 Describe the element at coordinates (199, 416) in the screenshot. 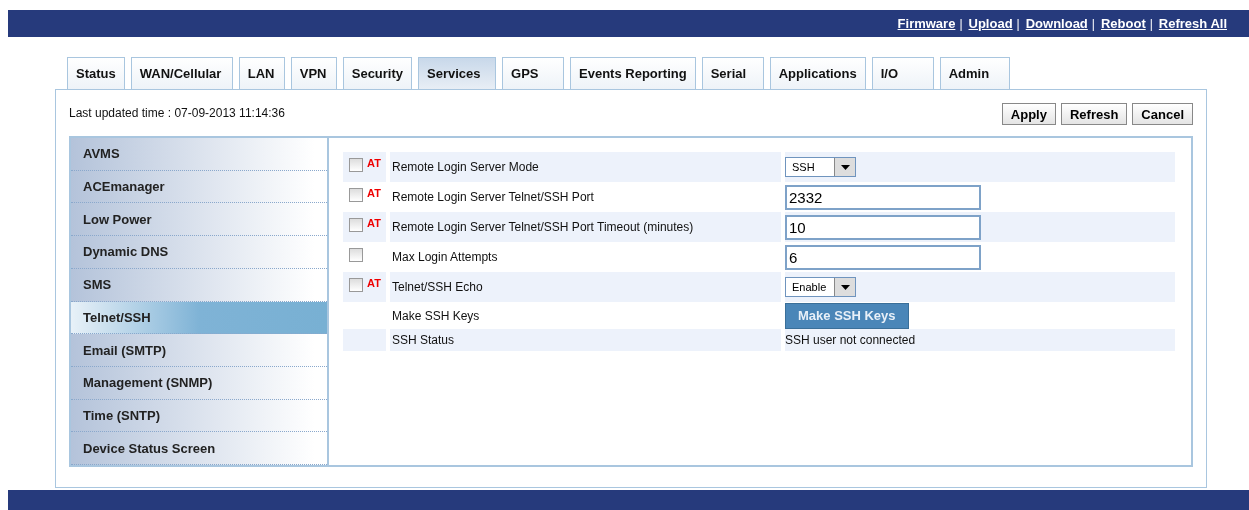

I see `sidebar-item: Time (SNTP)` at that location.